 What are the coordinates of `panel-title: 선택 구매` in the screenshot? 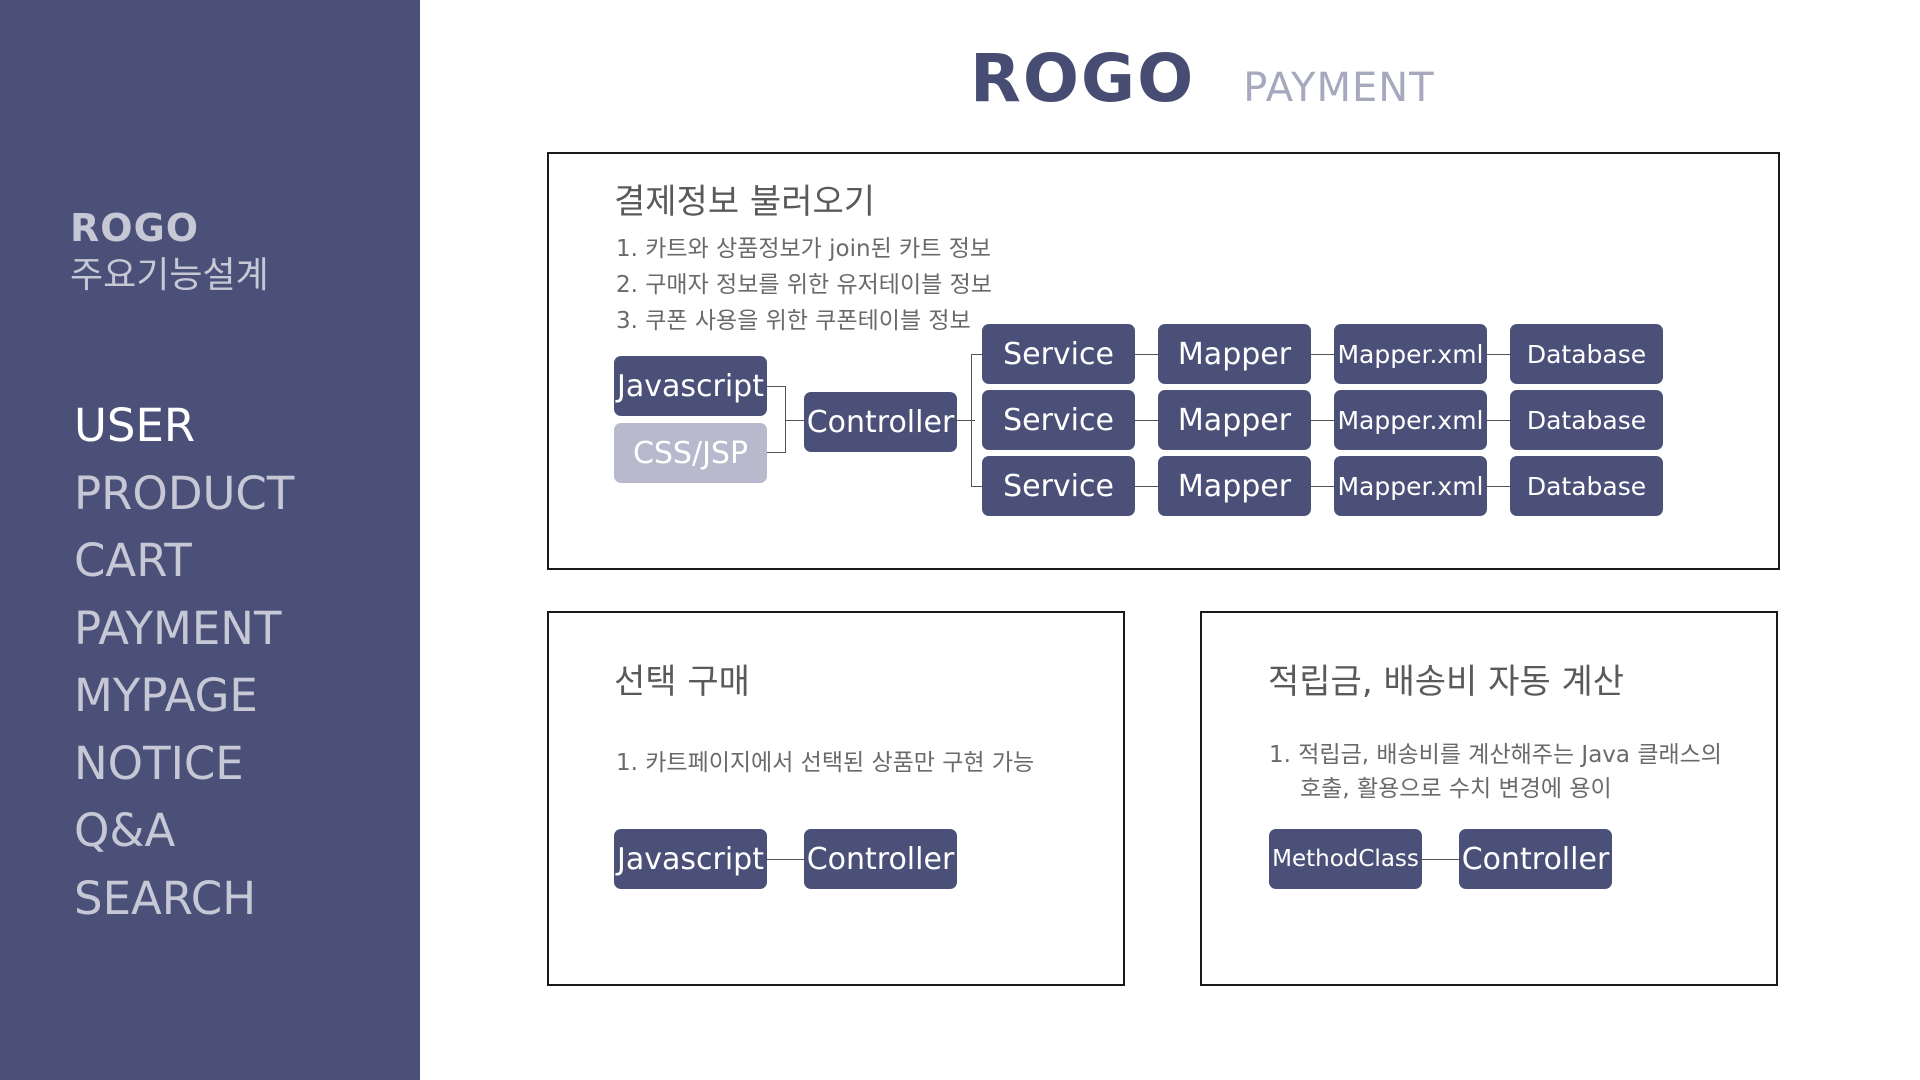 It's located at (682, 682).